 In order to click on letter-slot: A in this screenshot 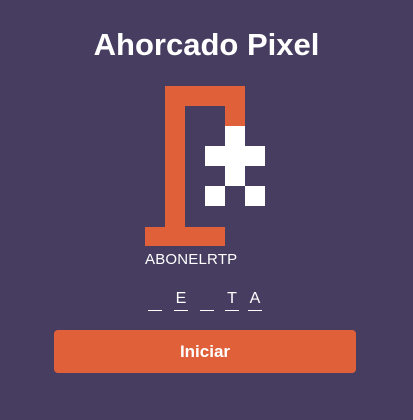, I will do `click(255, 299)`.